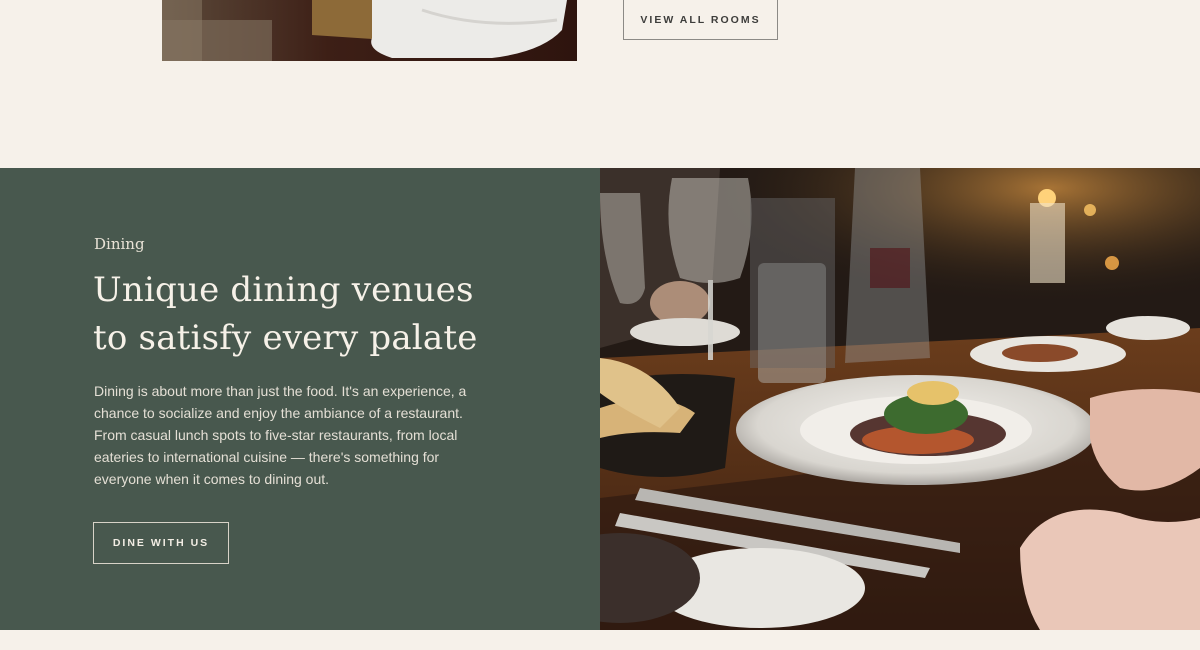 Image resolution: width=1200 pixels, height=650 pixels. Describe the element at coordinates (119, 244) in the screenshot. I see `section-eyebrow: Dining` at that location.